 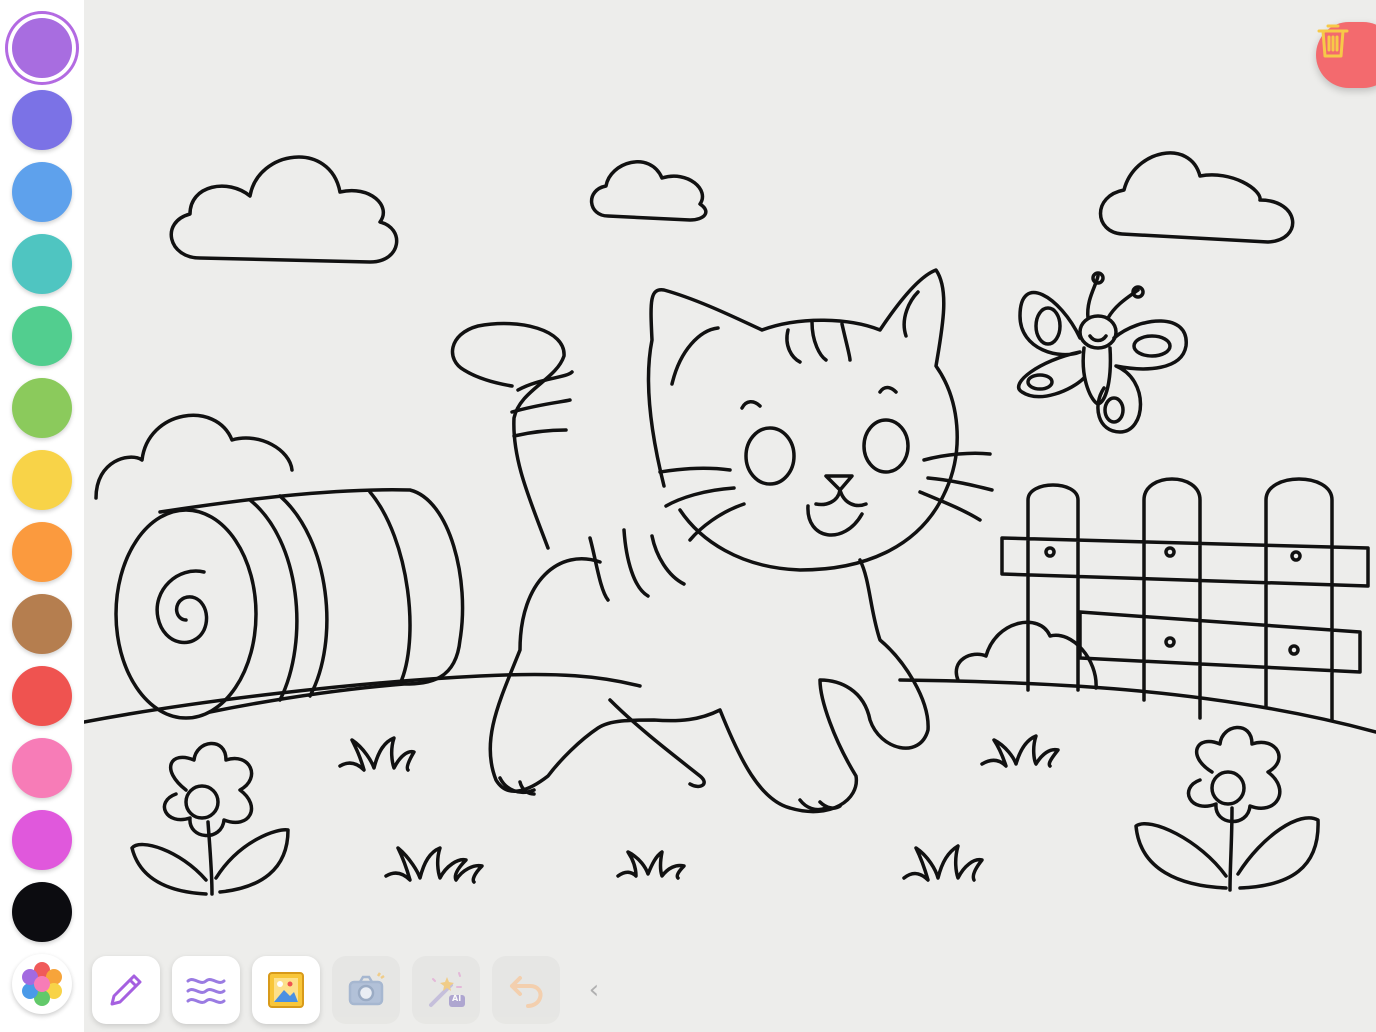 What do you see at coordinates (837, 512) in the screenshot?
I see `cat-mouth` at bounding box center [837, 512].